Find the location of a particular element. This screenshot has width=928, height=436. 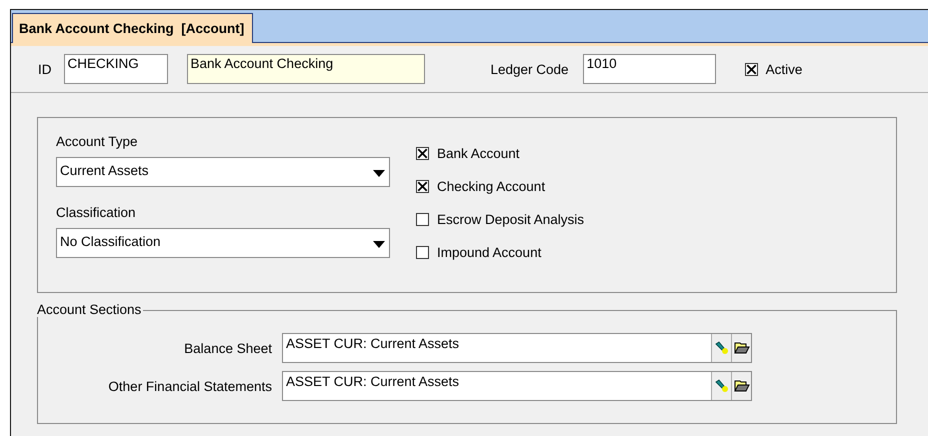

account-type-dropdown: Current Assets is located at coordinates (223, 172).